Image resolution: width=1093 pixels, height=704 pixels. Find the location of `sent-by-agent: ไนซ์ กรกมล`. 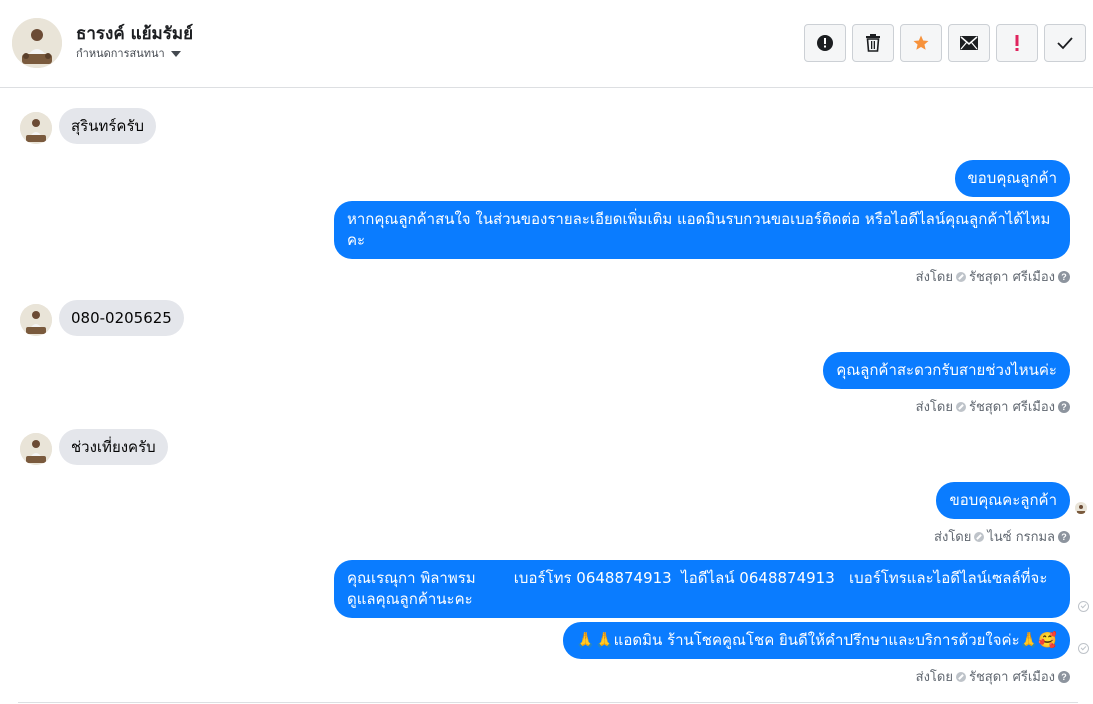

sent-by-agent: ไนซ์ กรกมล is located at coordinates (1021, 536).